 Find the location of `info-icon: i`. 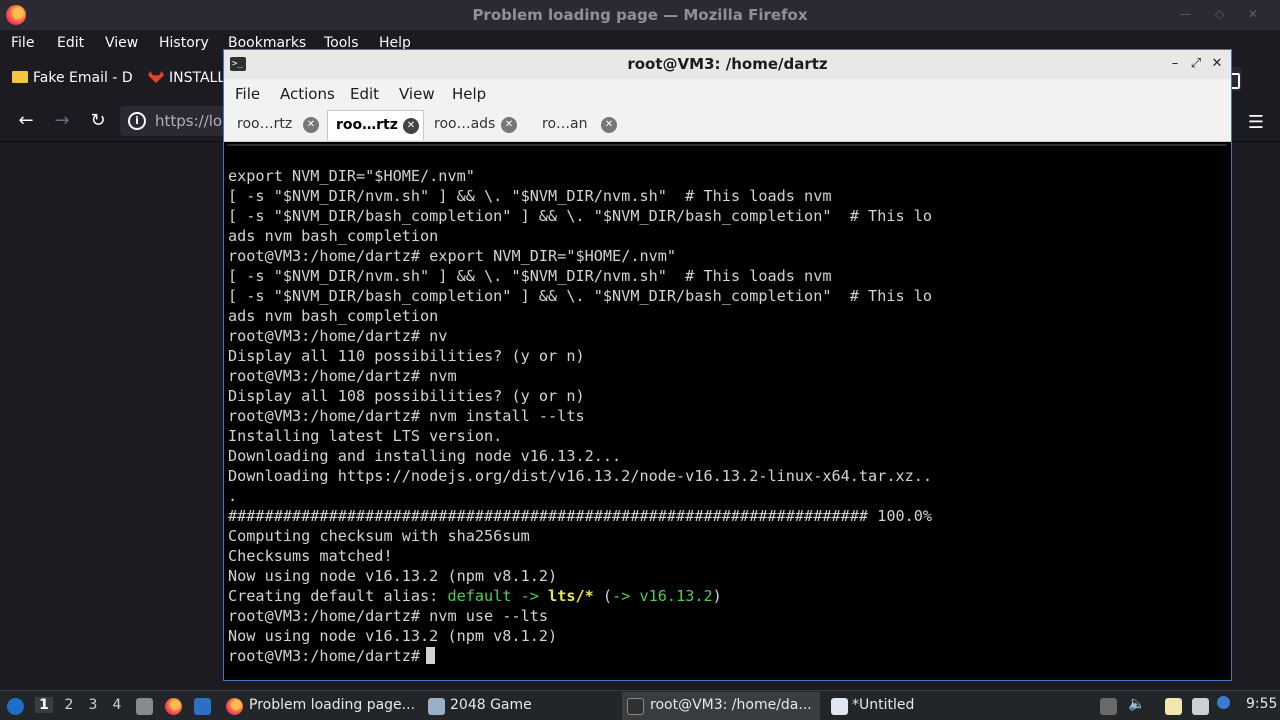

info-icon: i is located at coordinates (137, 121).